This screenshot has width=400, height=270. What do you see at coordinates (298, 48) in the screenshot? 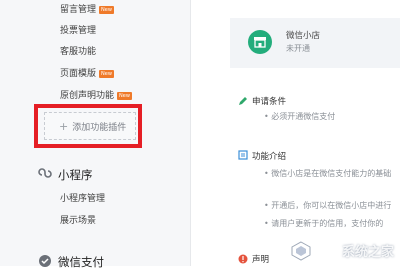
I see `shop-status: 未开通` at bounding box center [298, 48].